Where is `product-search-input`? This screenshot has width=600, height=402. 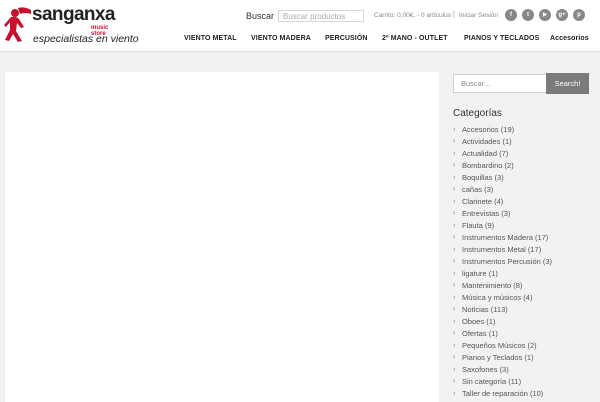
product-search-input is located at coordinates (321, 16).